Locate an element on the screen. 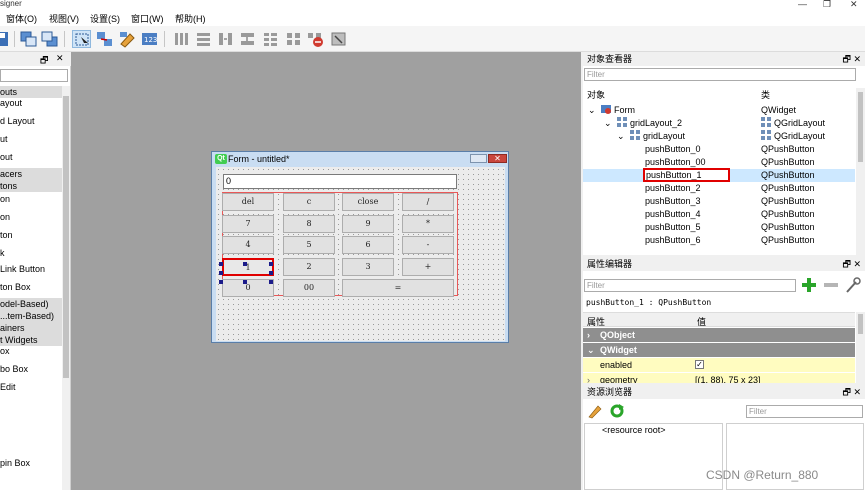 The height and width of the screenshot is (490, 865). object-tree-row: ⌄ Form QWidget is located at coordinates (719, 110).